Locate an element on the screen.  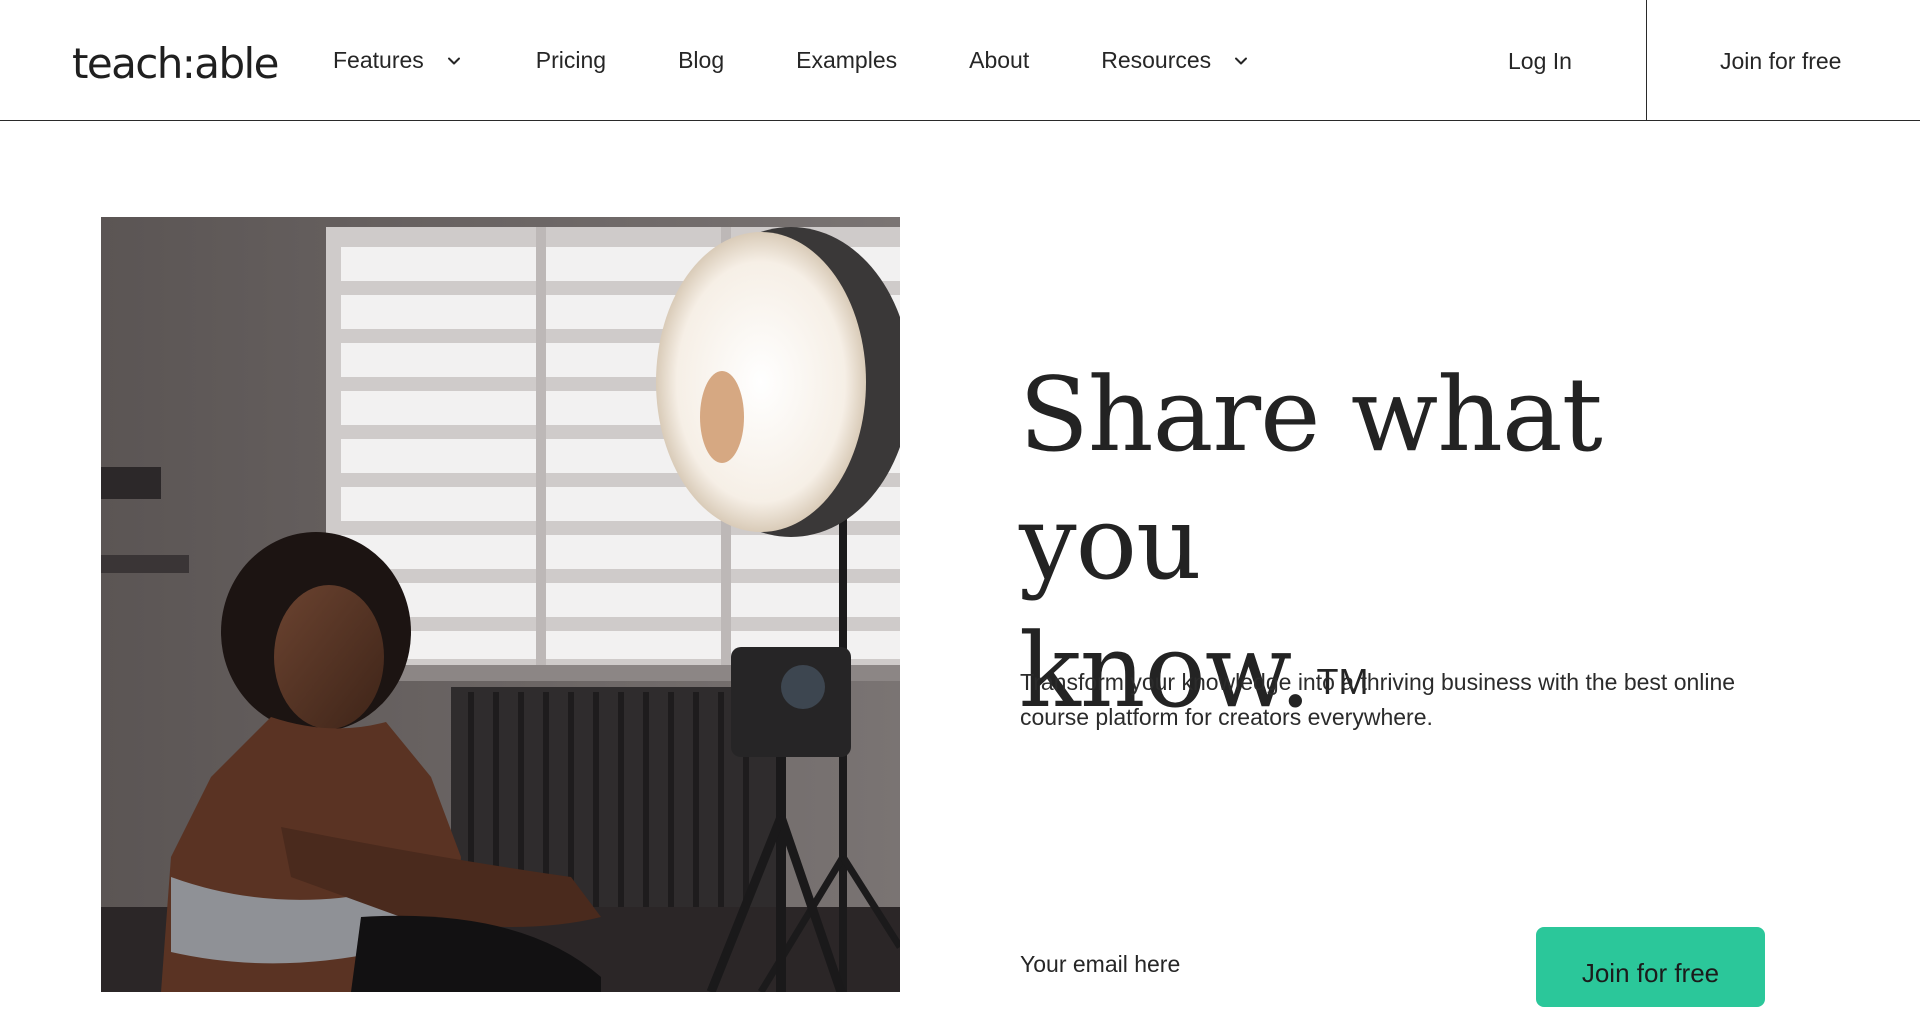
hero-title-line1: Share what you is located at coordinates (1311, 479).